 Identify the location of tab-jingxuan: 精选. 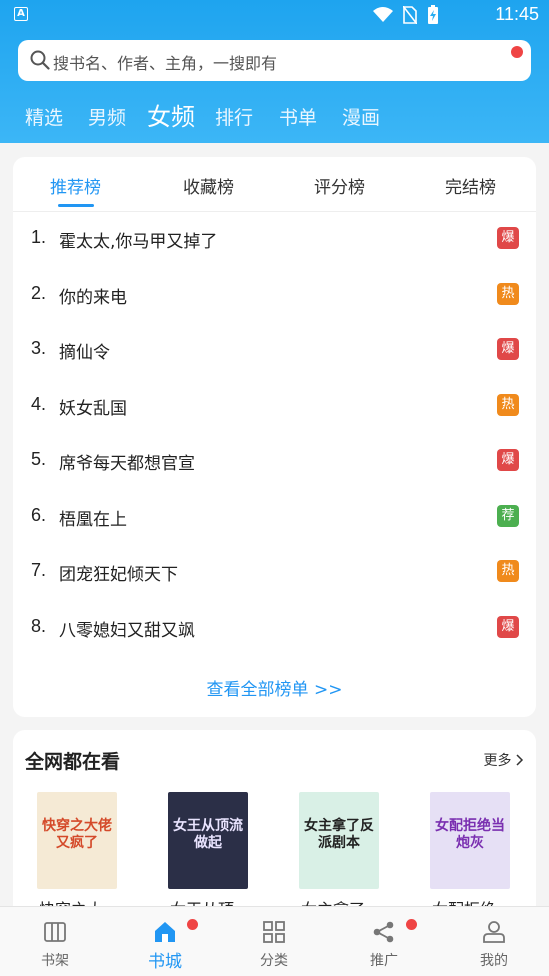
(44, 116).